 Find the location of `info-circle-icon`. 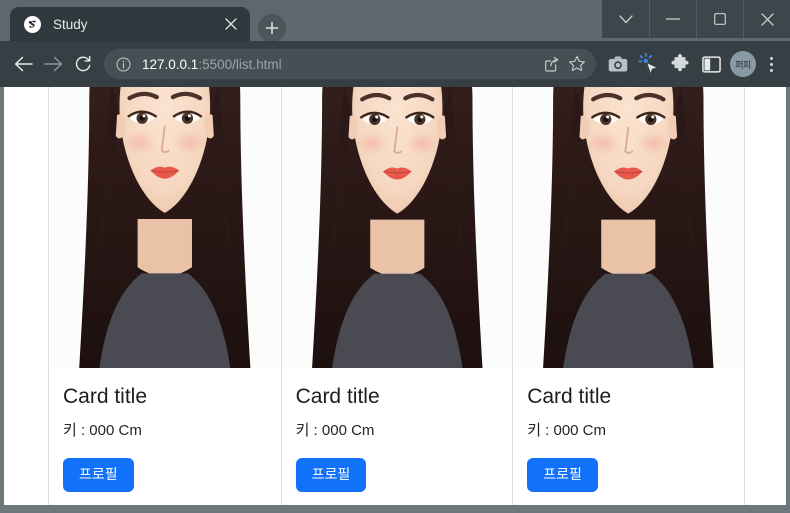

info-circle-icon is located at coordinates (123, 64).